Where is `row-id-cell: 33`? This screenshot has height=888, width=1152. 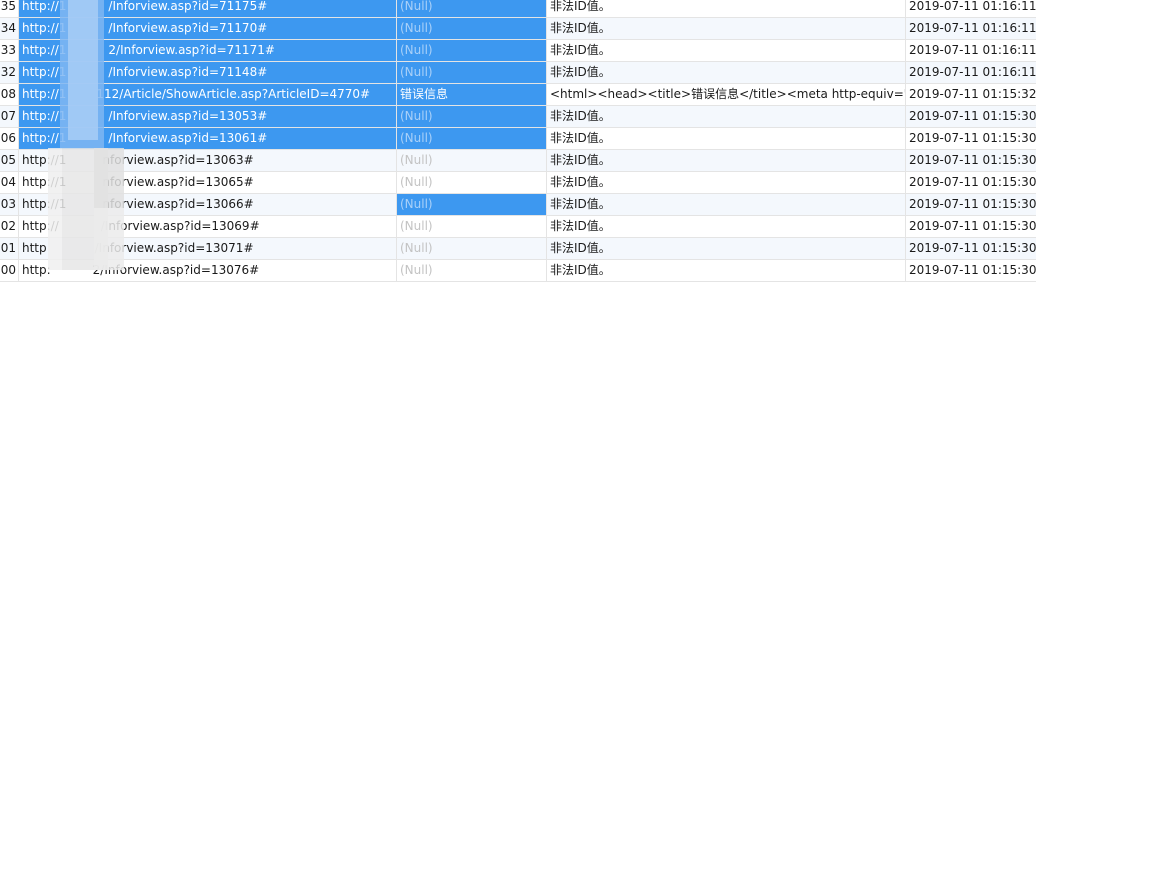 row-id-cell: 33 is located at coordinates (9, 50).